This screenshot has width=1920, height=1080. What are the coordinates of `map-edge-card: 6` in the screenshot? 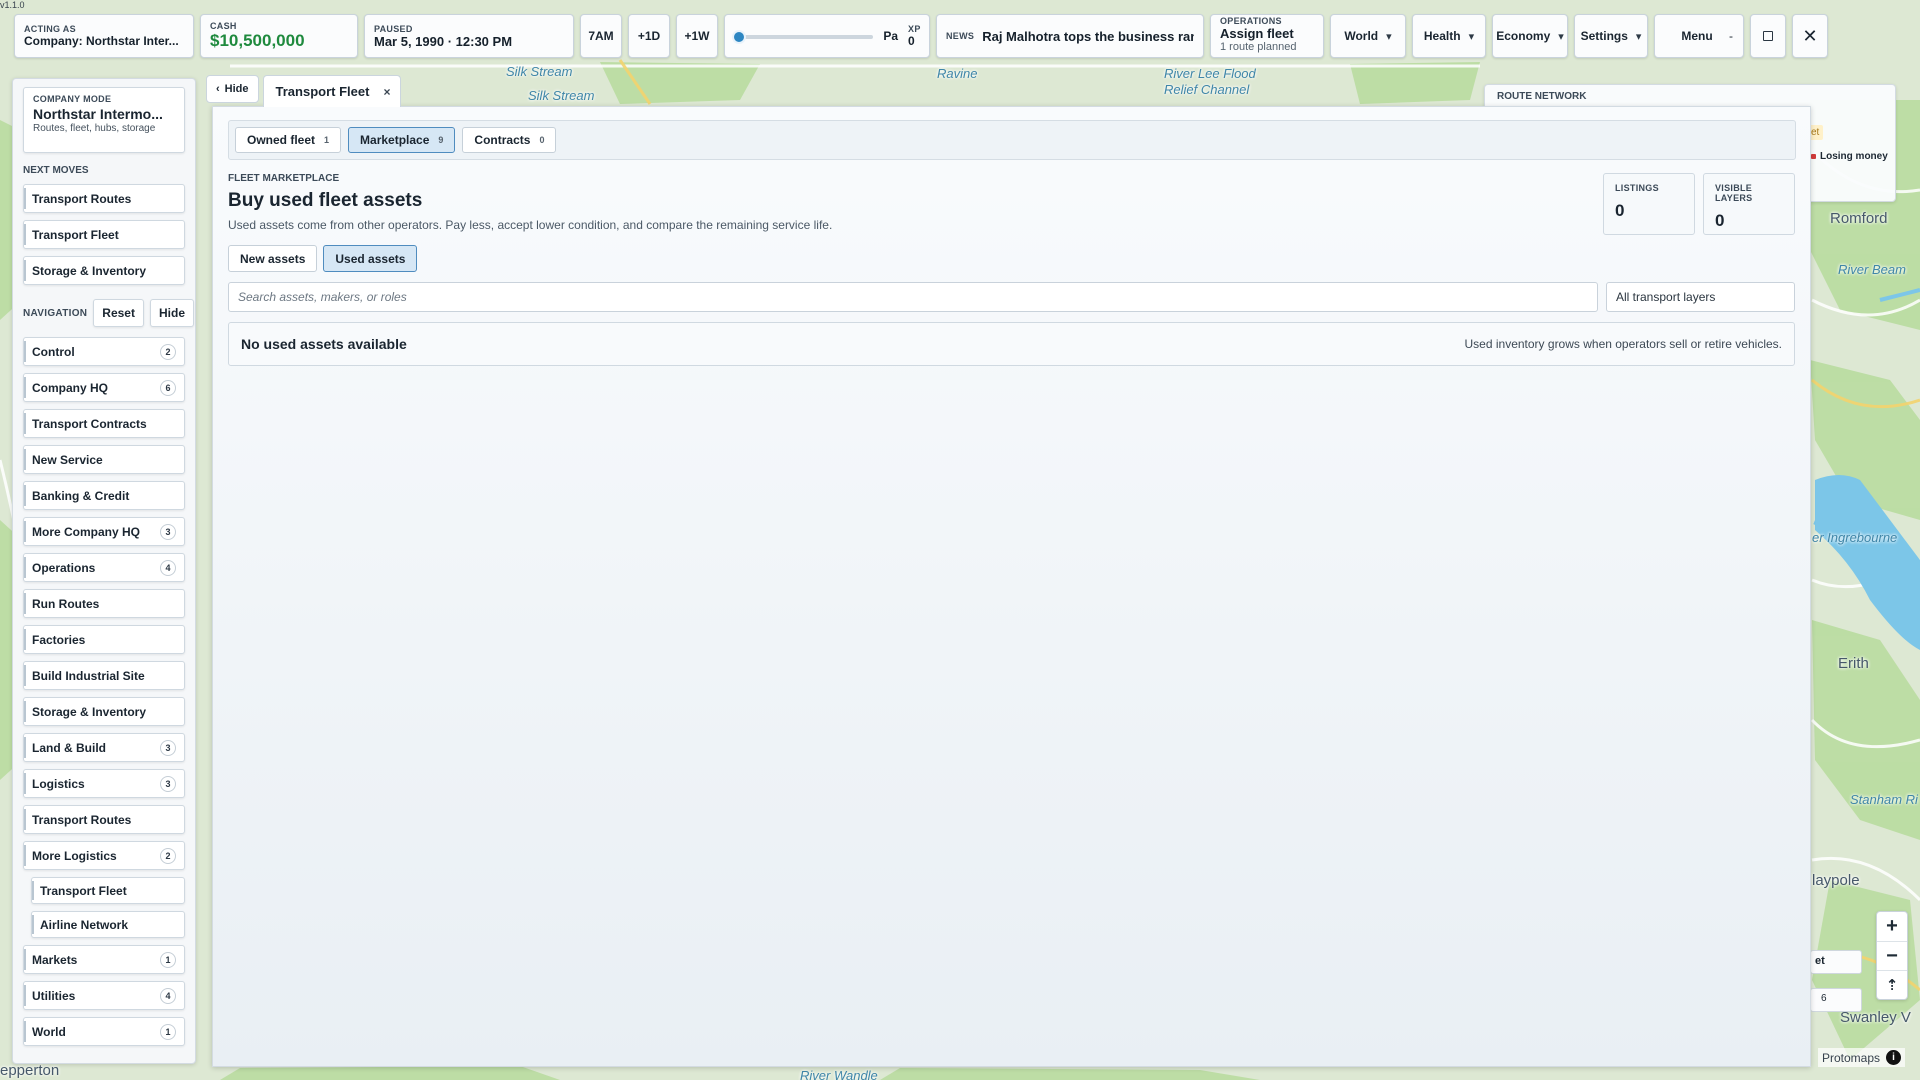 It's located at (1836, 1000).